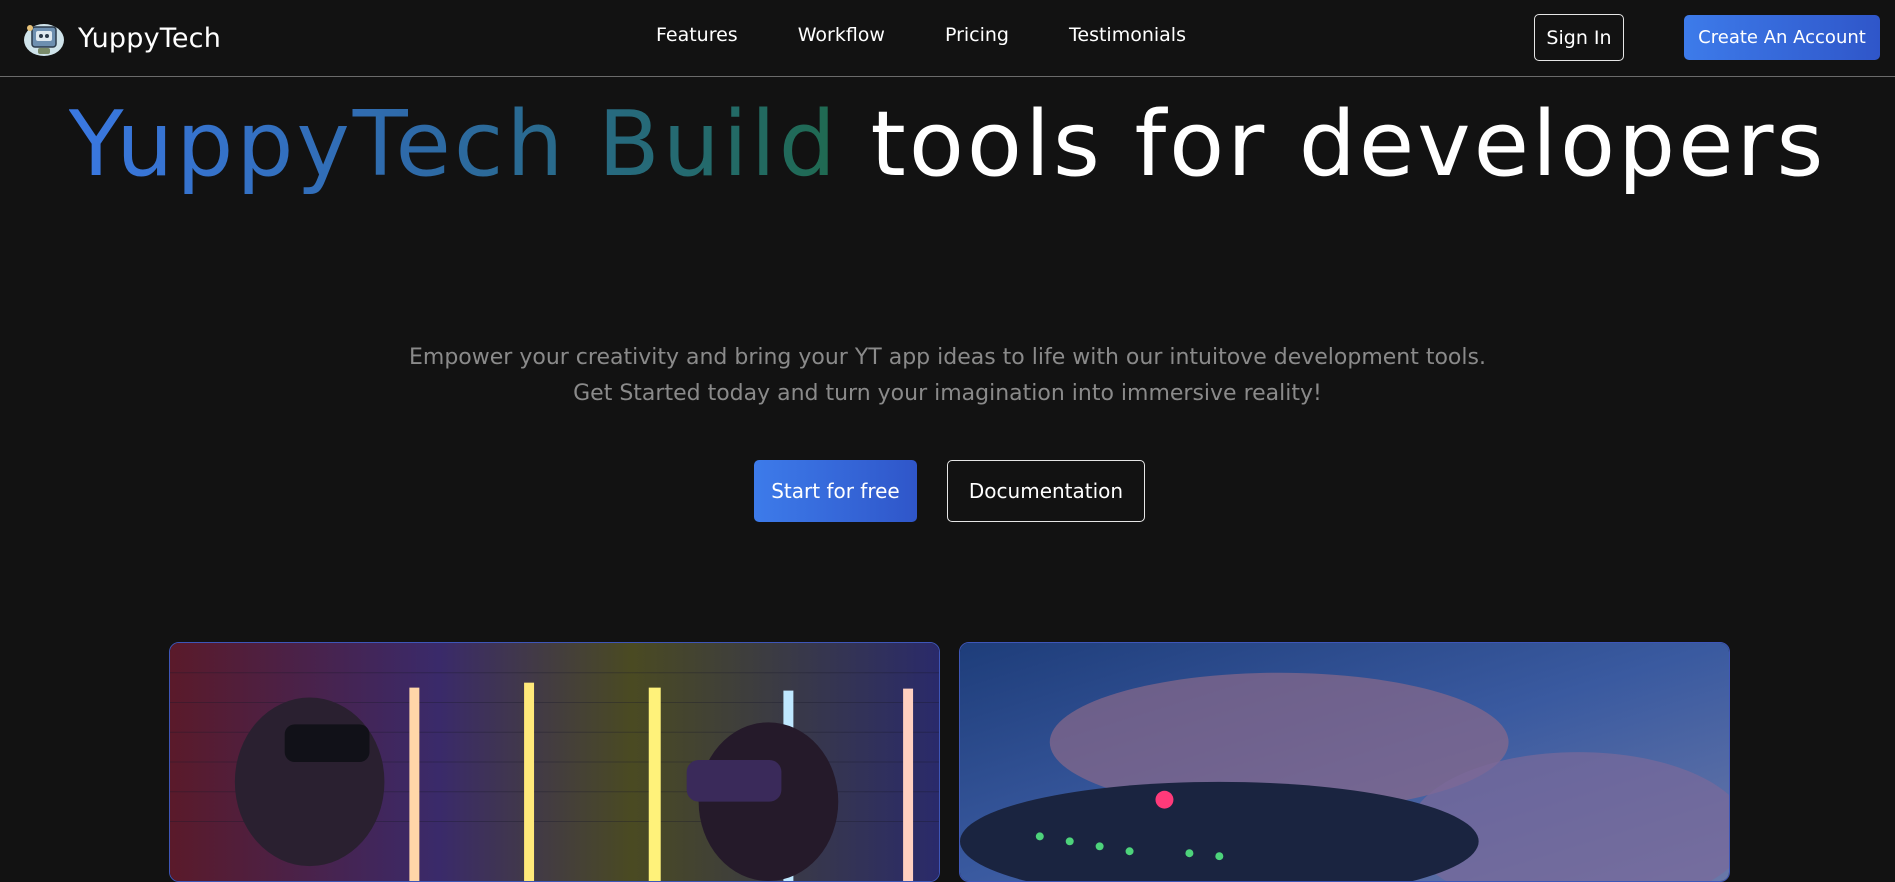  Describe the element at coordinates (921, 35) in the screenshot. I see `main-nav: Features Workflow Pricing Testimonials` at that location.